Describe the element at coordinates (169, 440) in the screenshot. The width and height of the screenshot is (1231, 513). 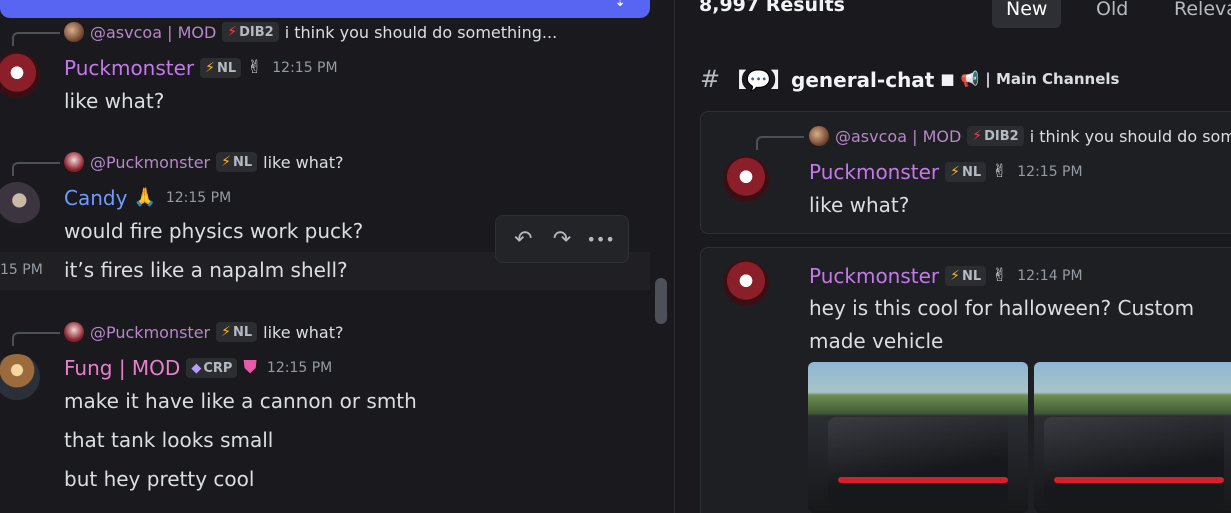
I see `message-text: that tank looks small` at that location.